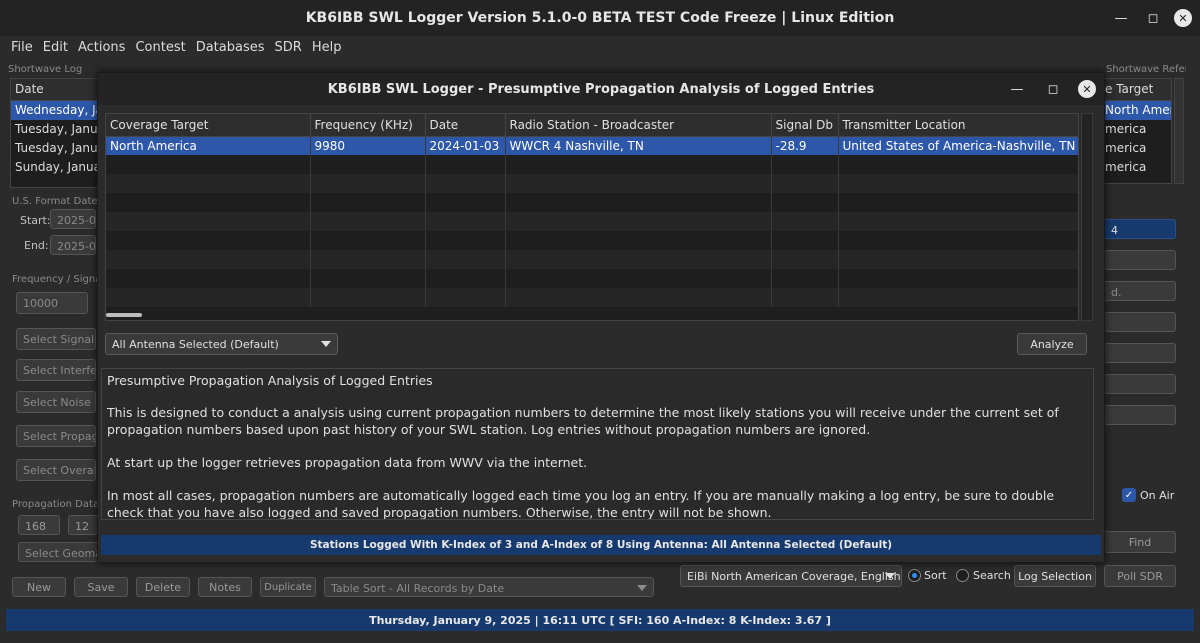 The width and height of the screenshot is (1200, 643). Describe the element at coordinates (962, 575) in the screenshot. I see `search-radio` at that location.